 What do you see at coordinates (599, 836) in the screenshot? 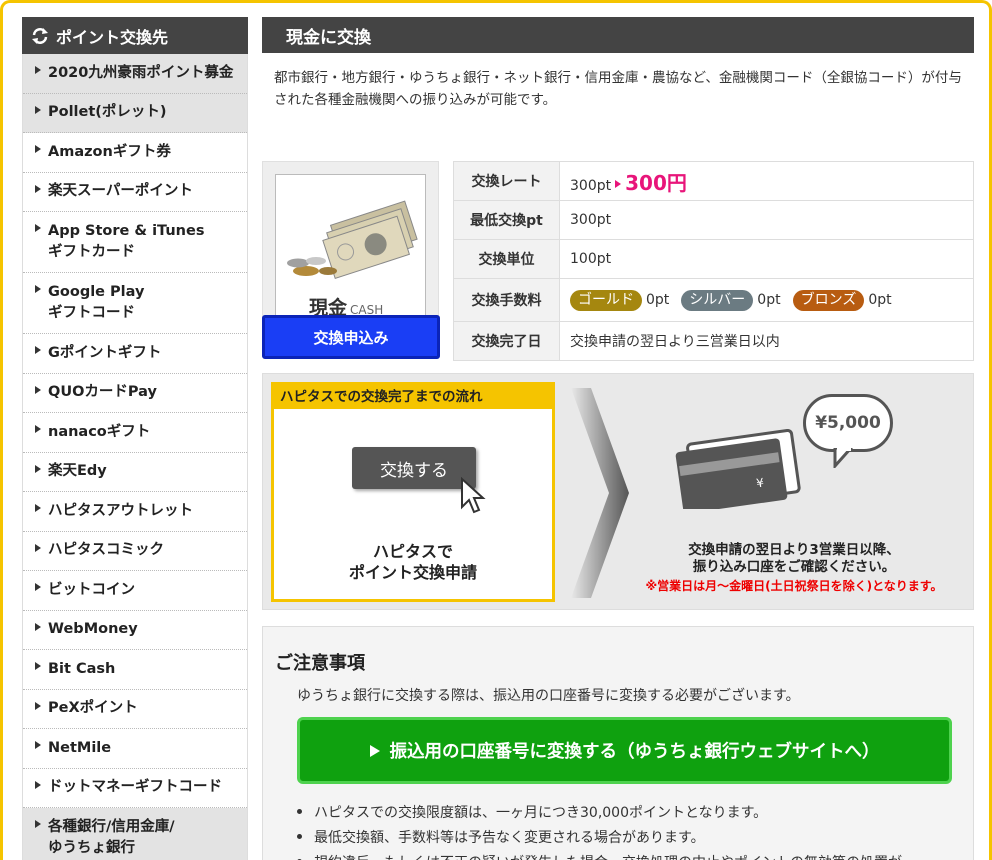
I see `list-item: 最低交換額、手数料等は予告なく変更される場合があります。` at bounding box center [599, 836].